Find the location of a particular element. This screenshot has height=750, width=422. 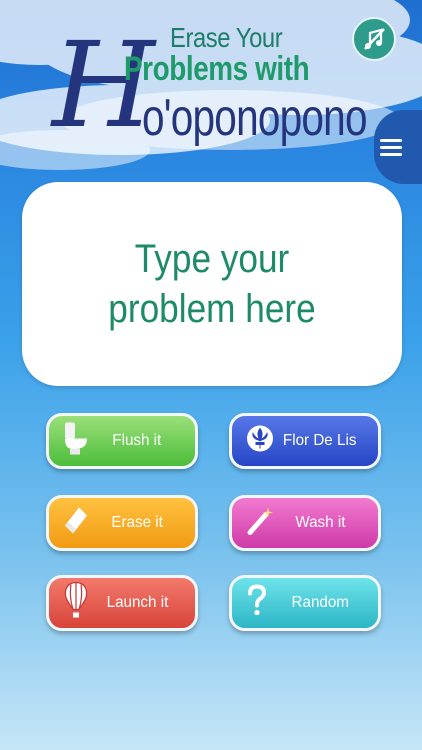

random-label: Random is located at coordinates (320, 602).